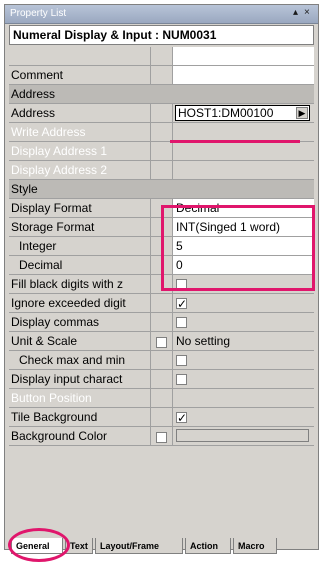  I want to click on prop-row-display-address-2: Display Address 2, so click(161, 170).